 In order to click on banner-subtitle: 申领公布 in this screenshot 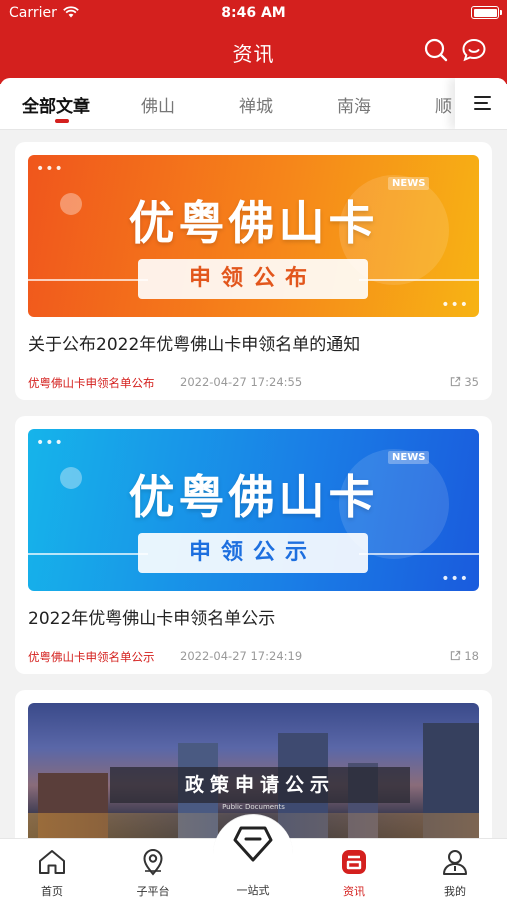, I will do `click(253, 279)`.